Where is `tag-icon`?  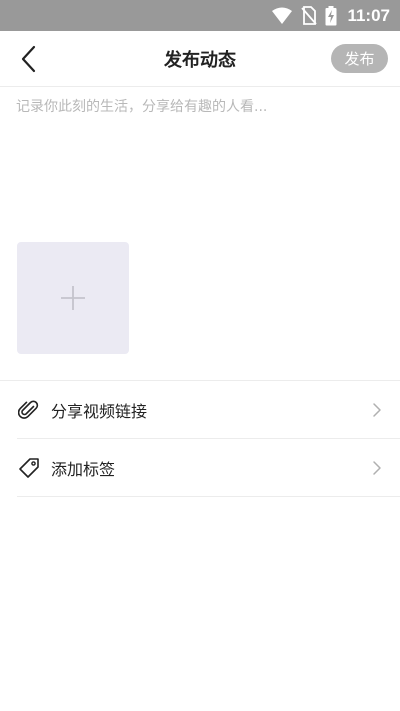
tag-icon is located at coordinates (29, 468).